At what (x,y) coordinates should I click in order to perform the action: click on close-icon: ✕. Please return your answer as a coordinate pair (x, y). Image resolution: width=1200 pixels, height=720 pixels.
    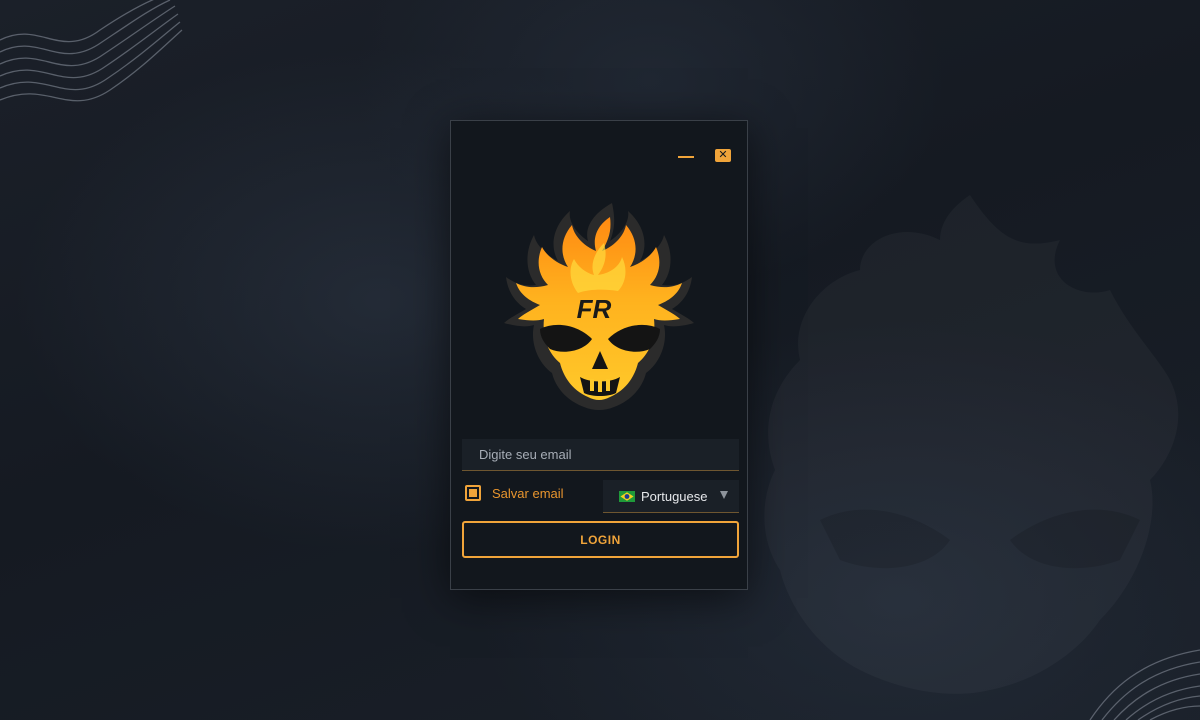
    Looking at the image, I should click on (723, 155).